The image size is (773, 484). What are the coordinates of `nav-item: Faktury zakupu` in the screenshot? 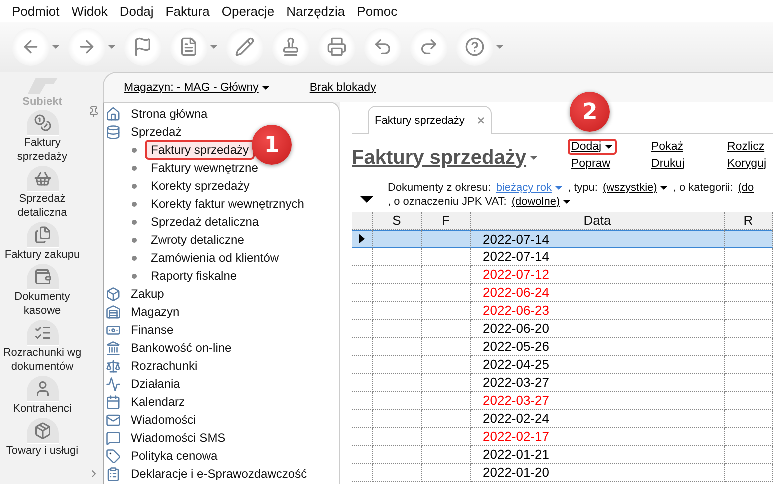 It's located at (42, 241).